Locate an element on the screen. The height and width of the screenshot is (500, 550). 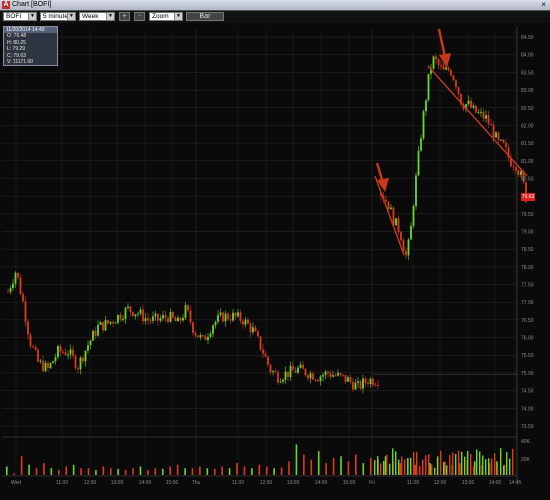
interval-select: 5 minutes ▼ is located at coordinates (58, 16).